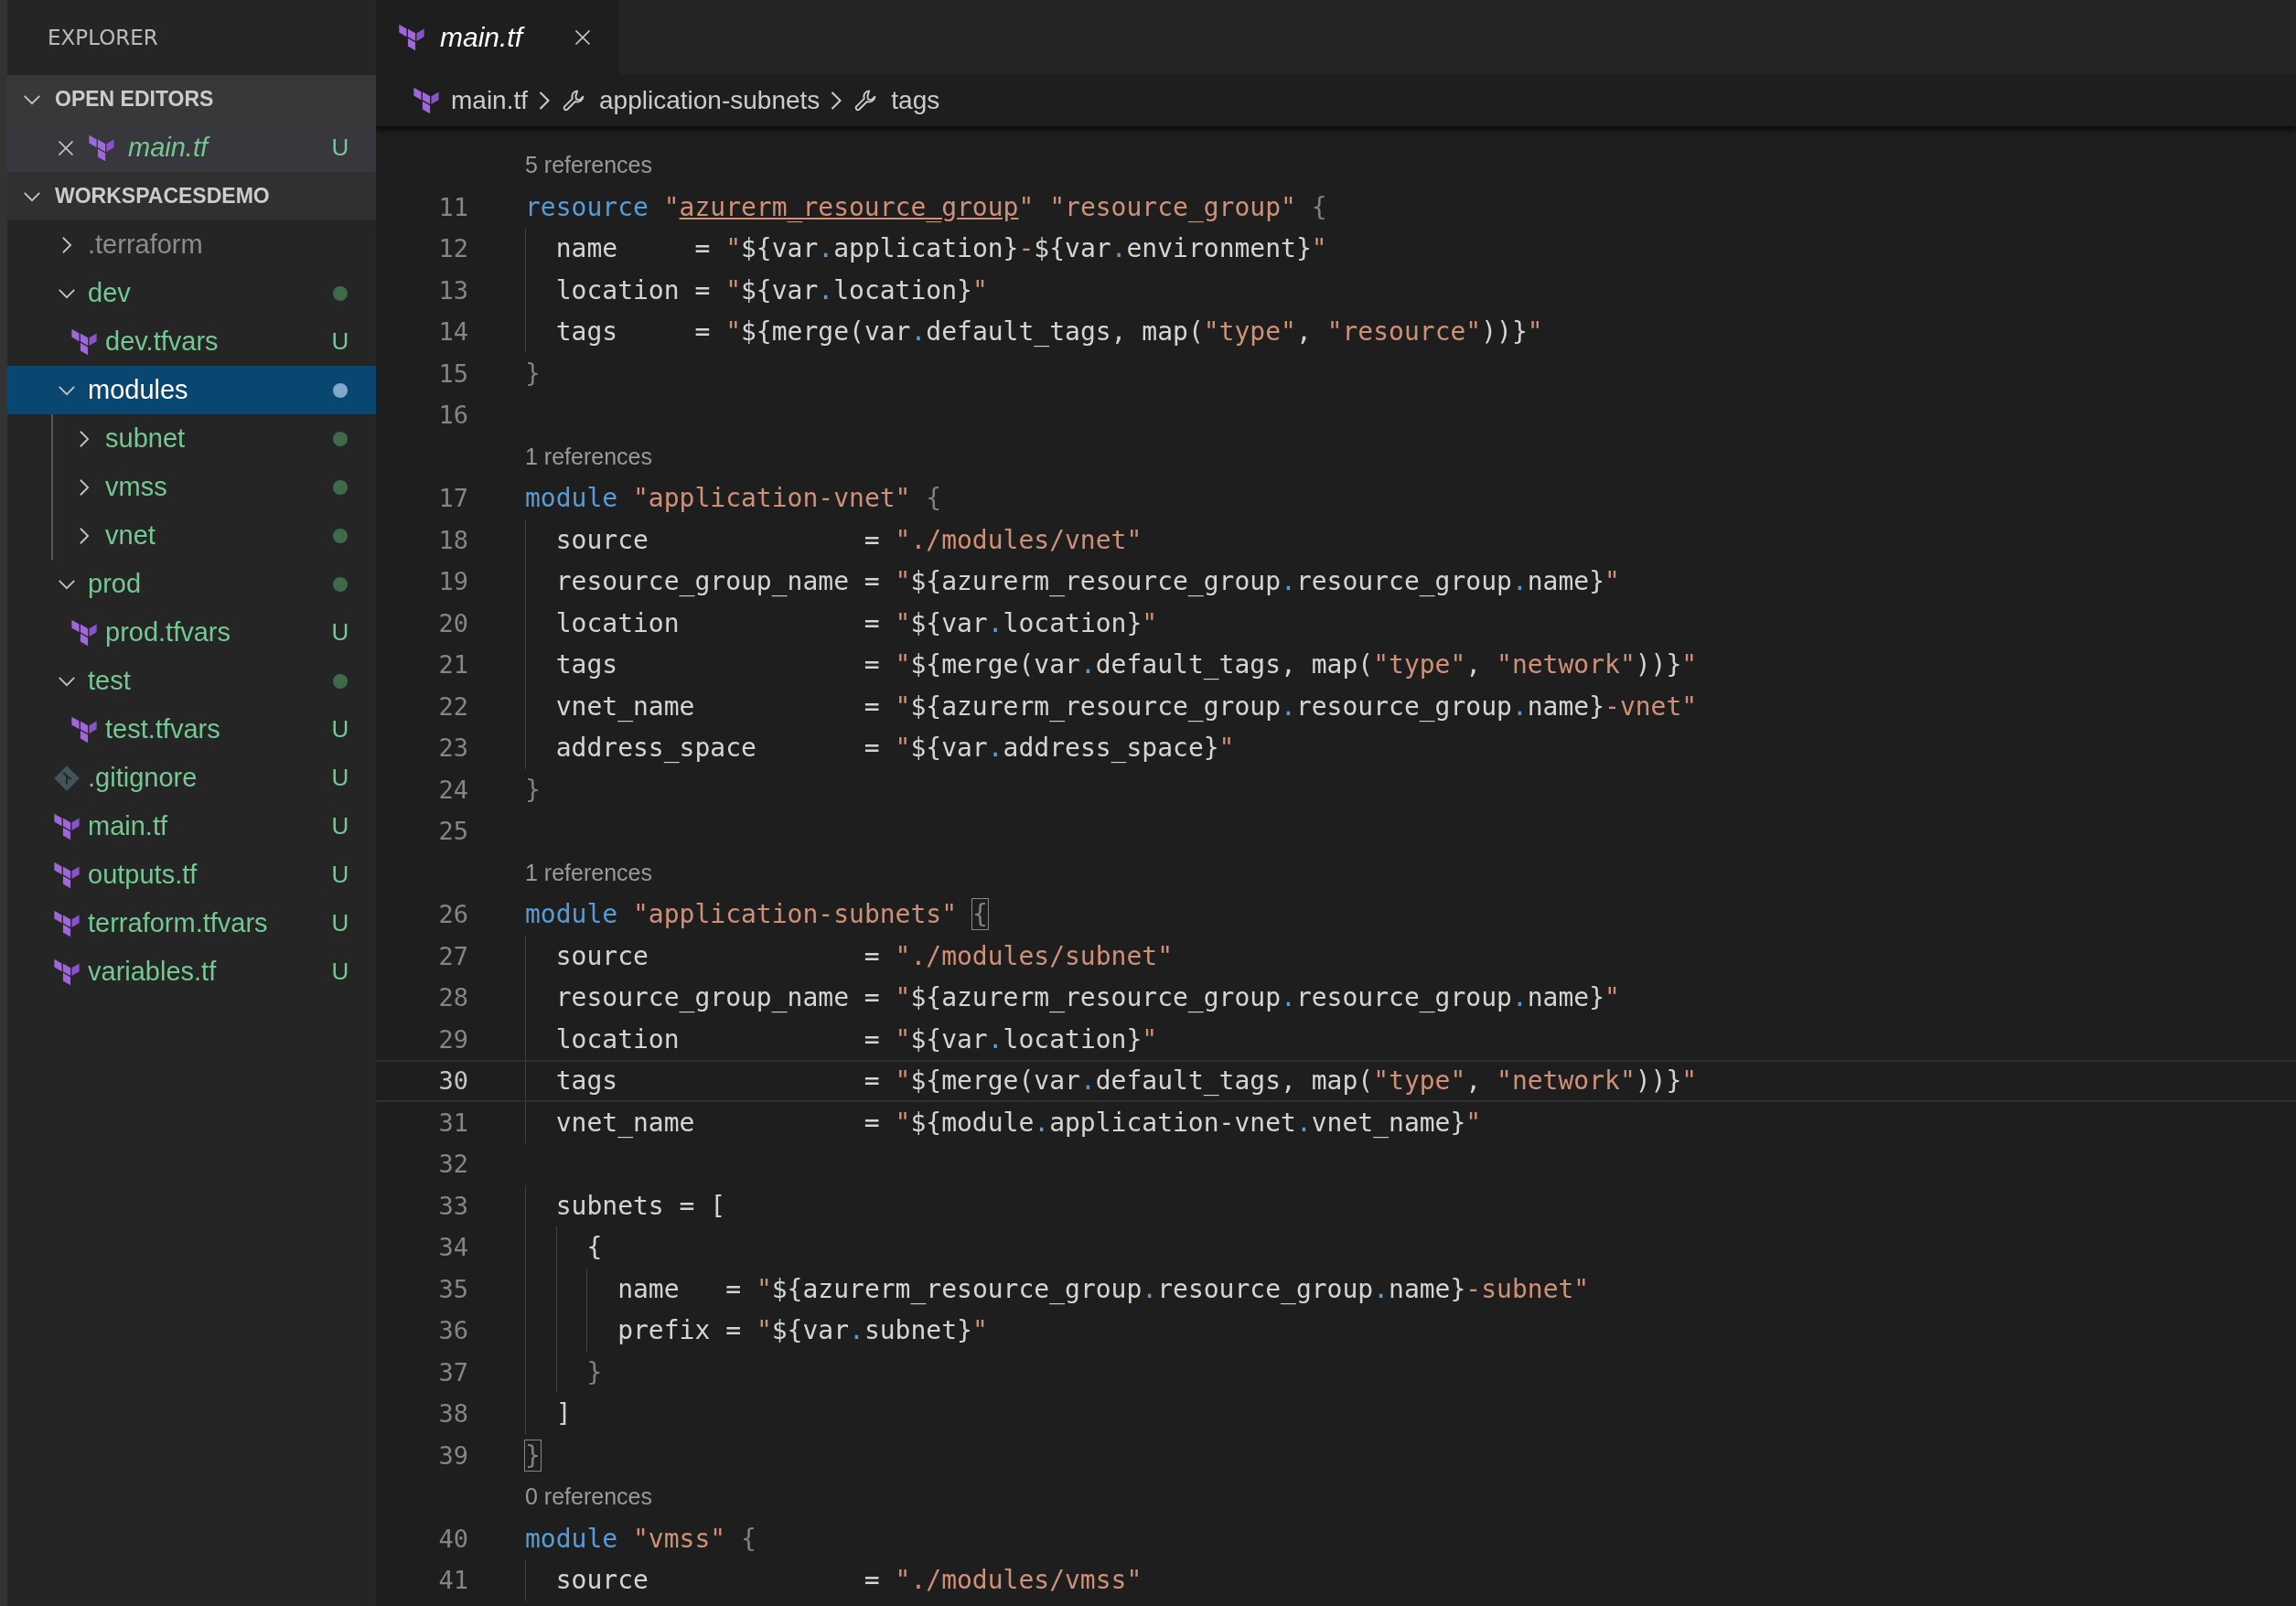 This screenshot has width=2296, height=1606. Describe the element at coordinates (588, 1497) in the screenshot. I see `reference-count-link: 0 references` at that location.